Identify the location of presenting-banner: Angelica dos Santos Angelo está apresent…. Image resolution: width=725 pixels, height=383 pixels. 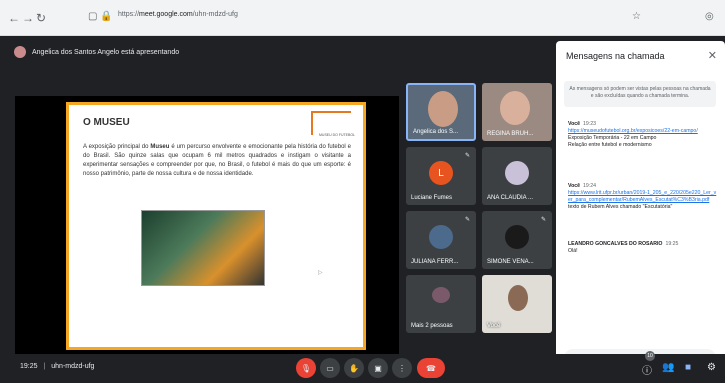
(281, 52).